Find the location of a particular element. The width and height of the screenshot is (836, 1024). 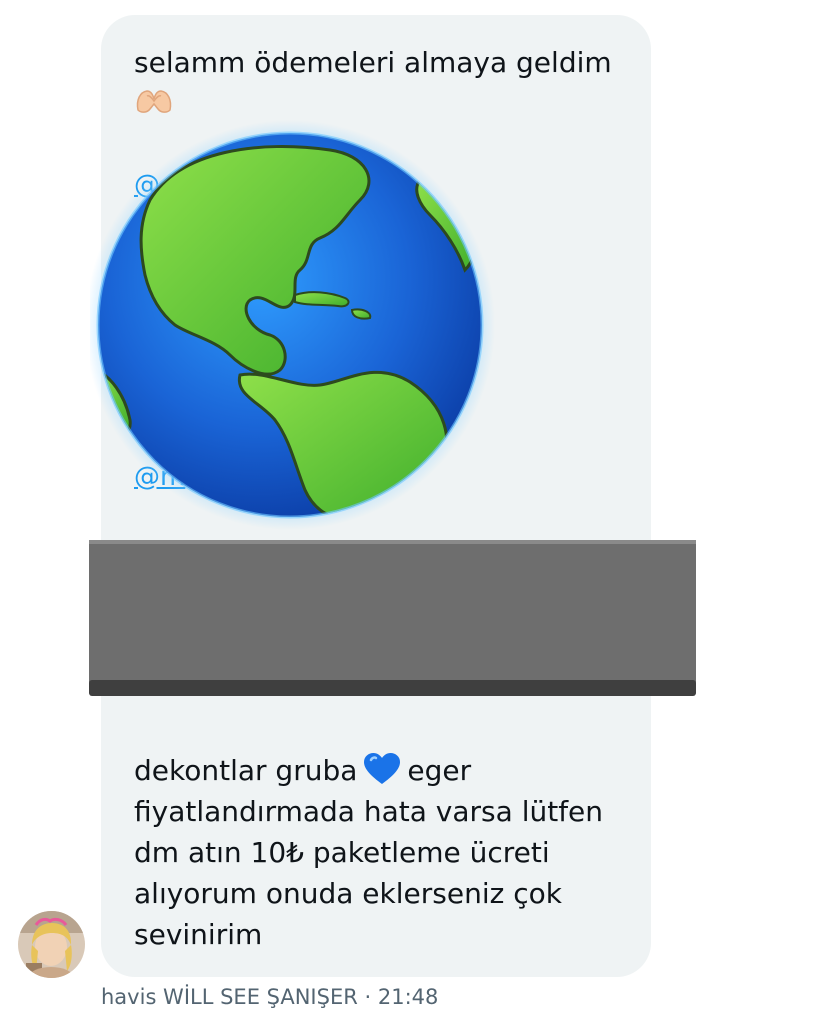

sender-name: havis WİLL SEE ŞANIŞER is located at coordinates (229, 997).